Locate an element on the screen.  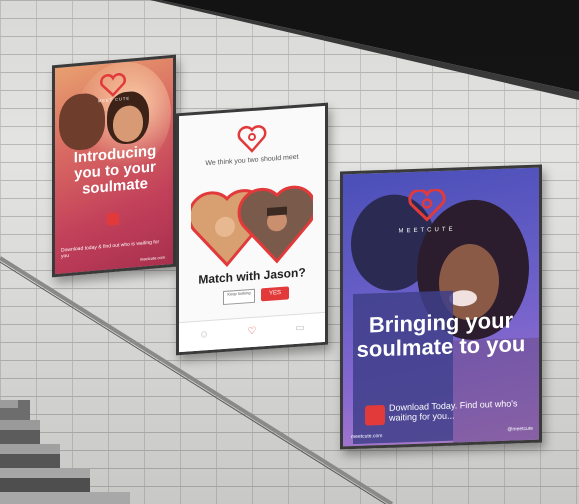
yes-button: YES is located at coordinates (275, 294).